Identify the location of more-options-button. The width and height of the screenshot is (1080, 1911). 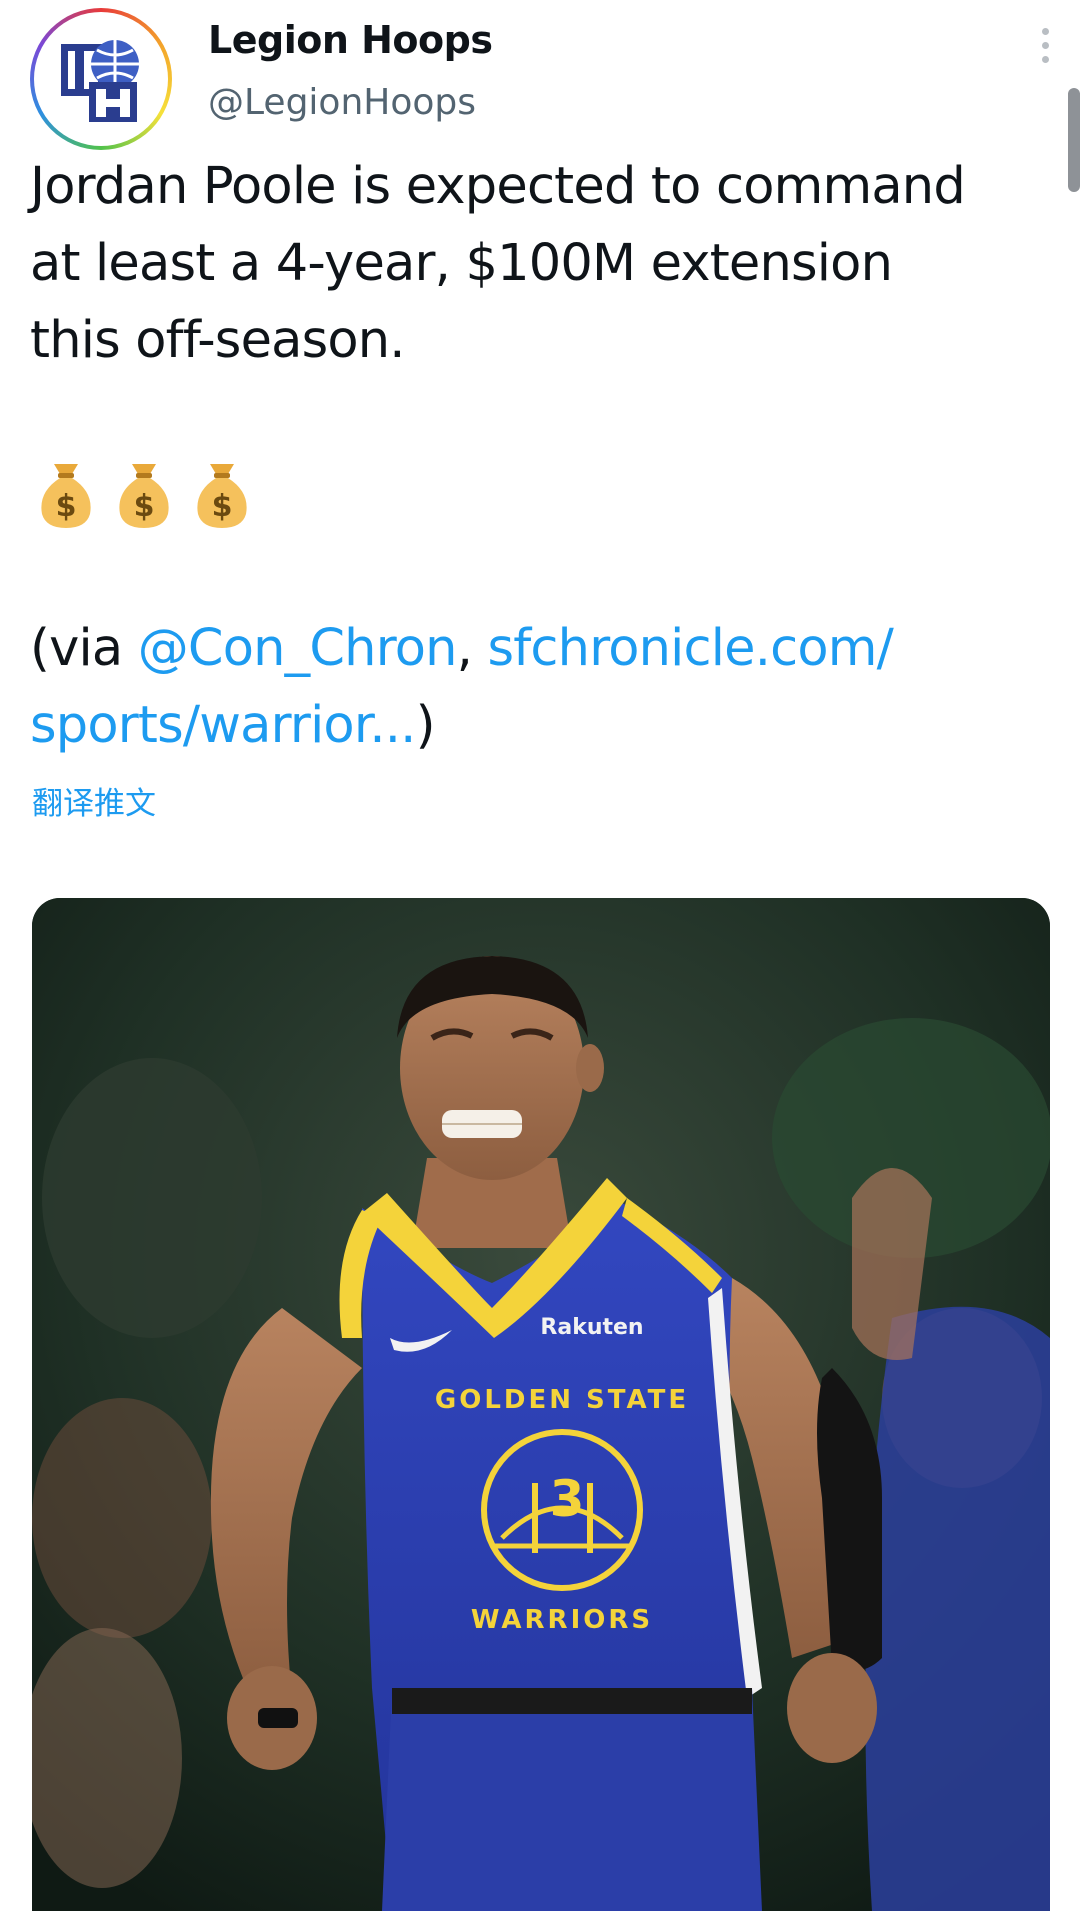
(1045, 46).